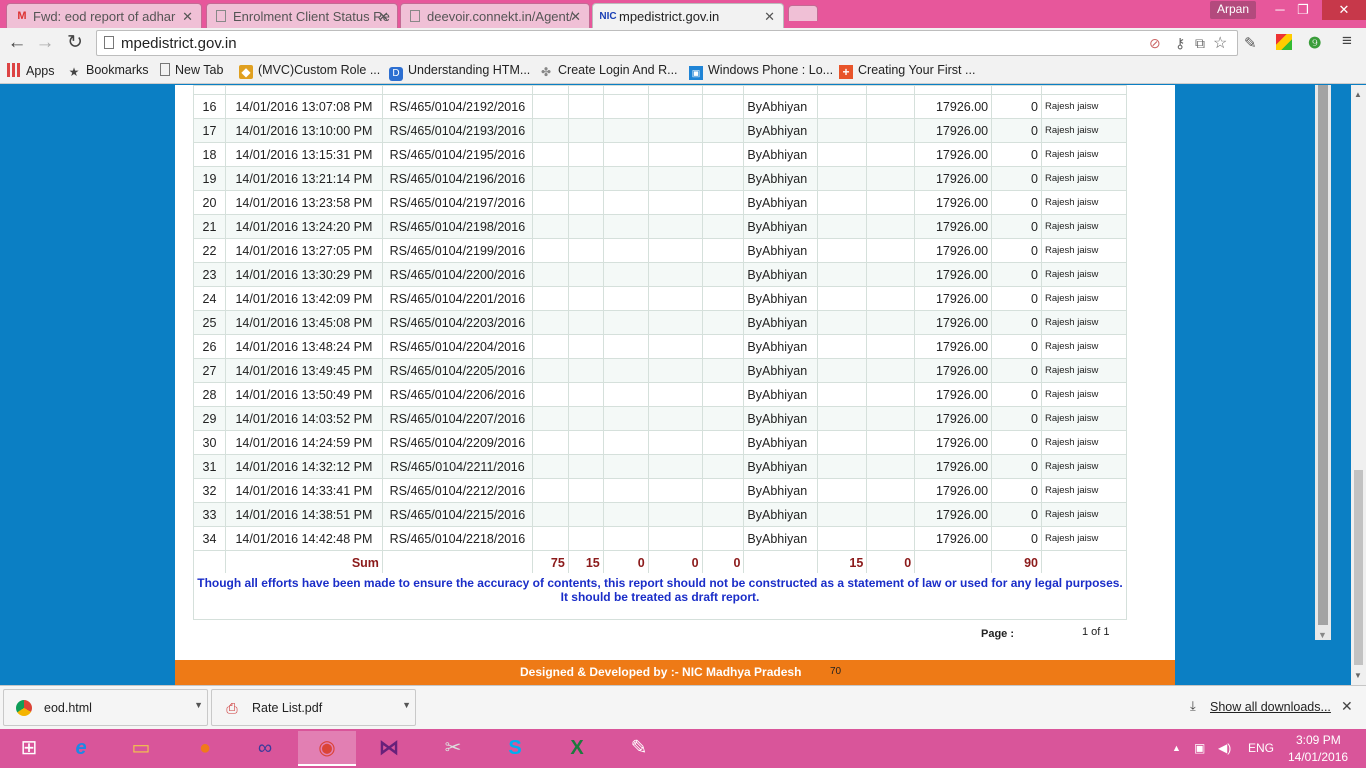 Image resolution: width=1366 pixels, height=768 pixels. I want to click on disclaimer-line-2: It should be treated as draft report., so click(660, 597).